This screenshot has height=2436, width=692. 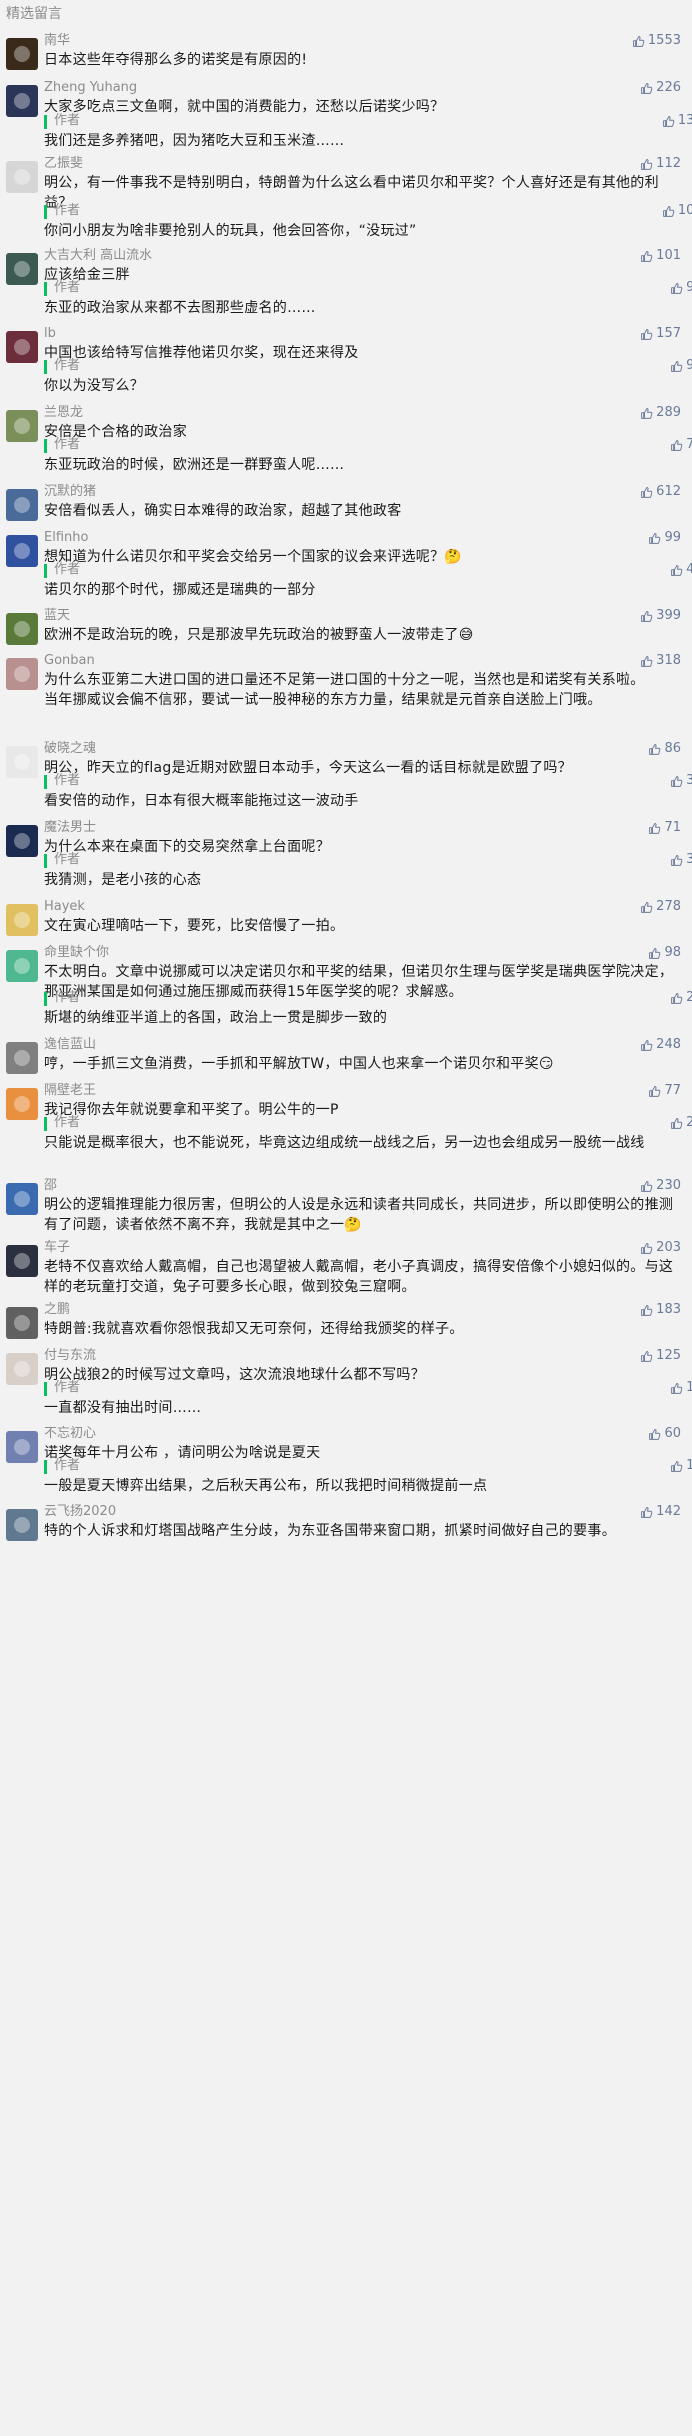 What do you see at coordinates (70, 749) in the screenshot?
I see `commenter-name: 破晓之魂` at bounding box center [70, 749].